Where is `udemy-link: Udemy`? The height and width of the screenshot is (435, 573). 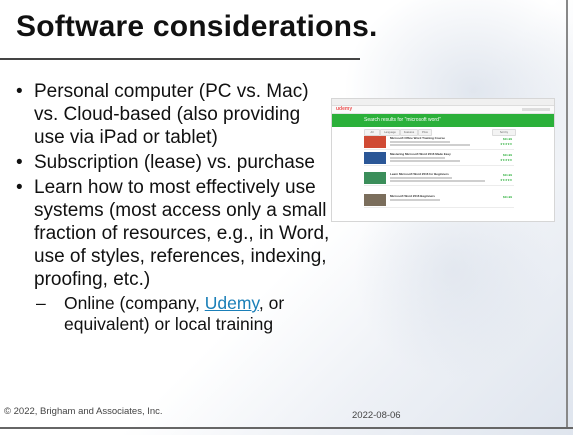
udemy-link: Udemy is located at coordinates (232, 303).